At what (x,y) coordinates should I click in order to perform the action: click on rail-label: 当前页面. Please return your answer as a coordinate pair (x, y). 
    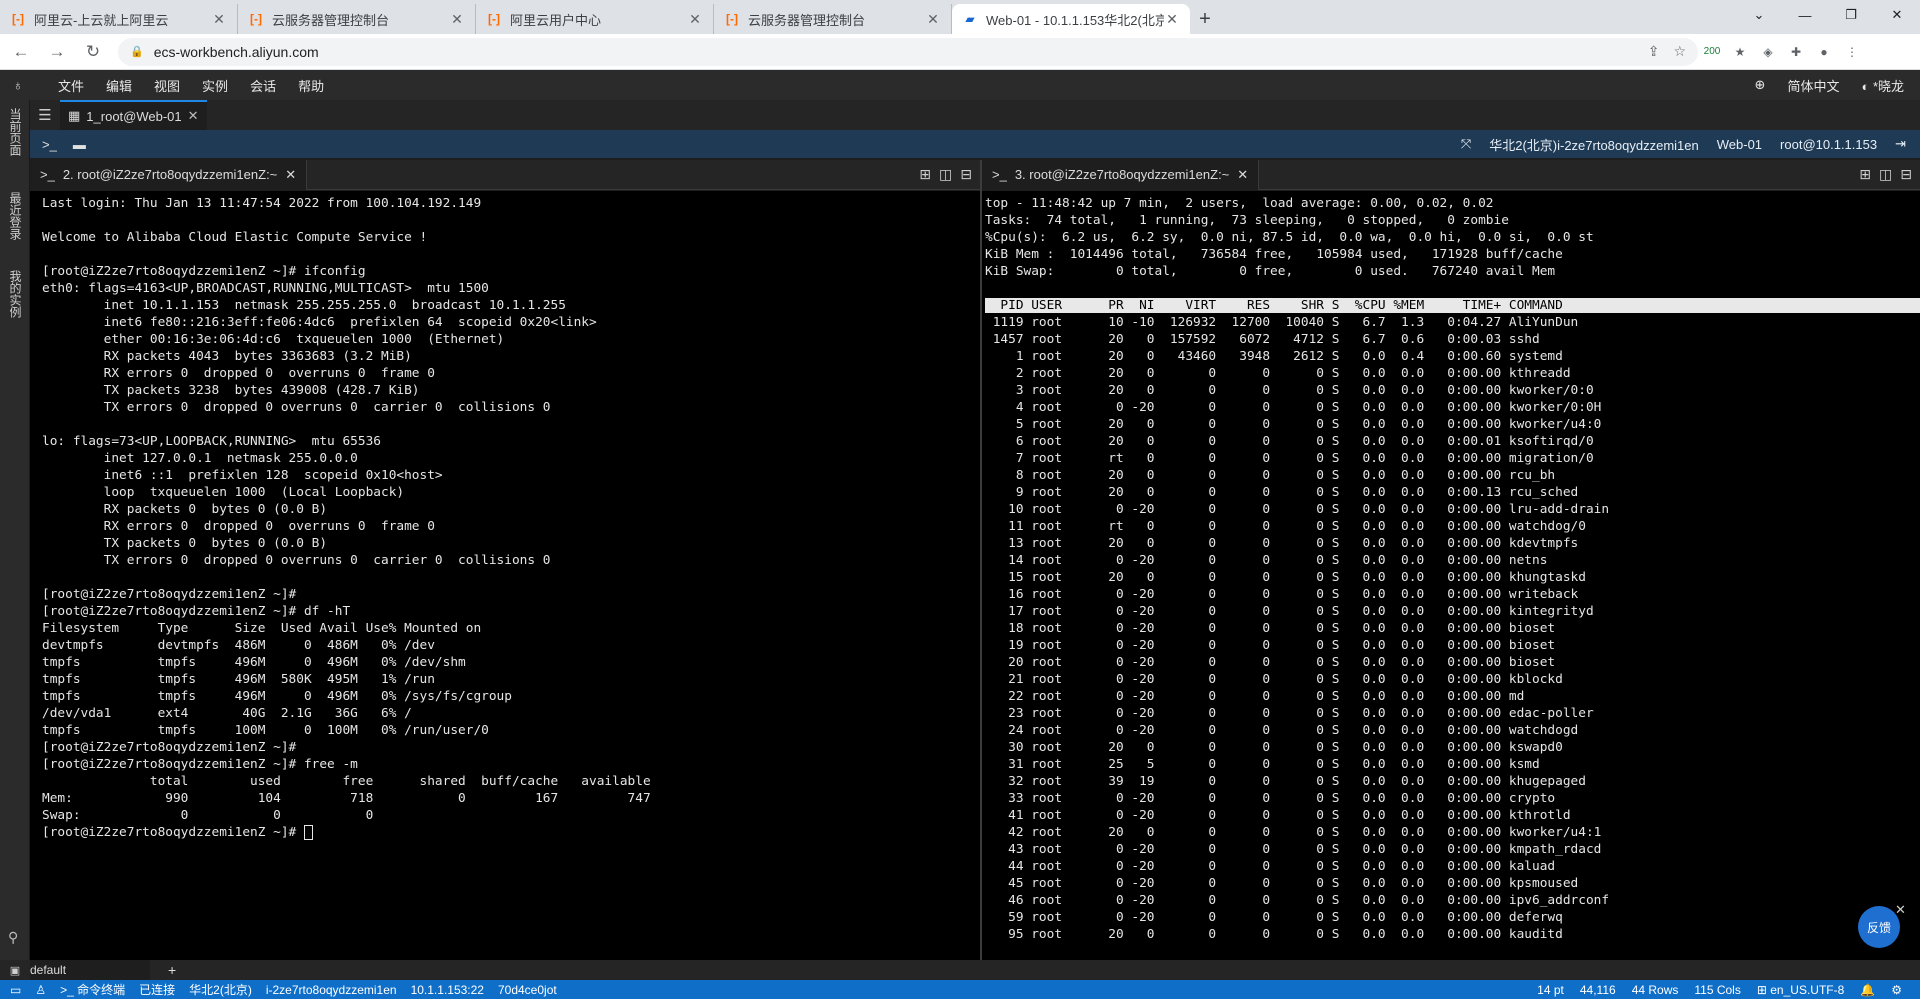
    Looking at the image, I should click on (15, 132).